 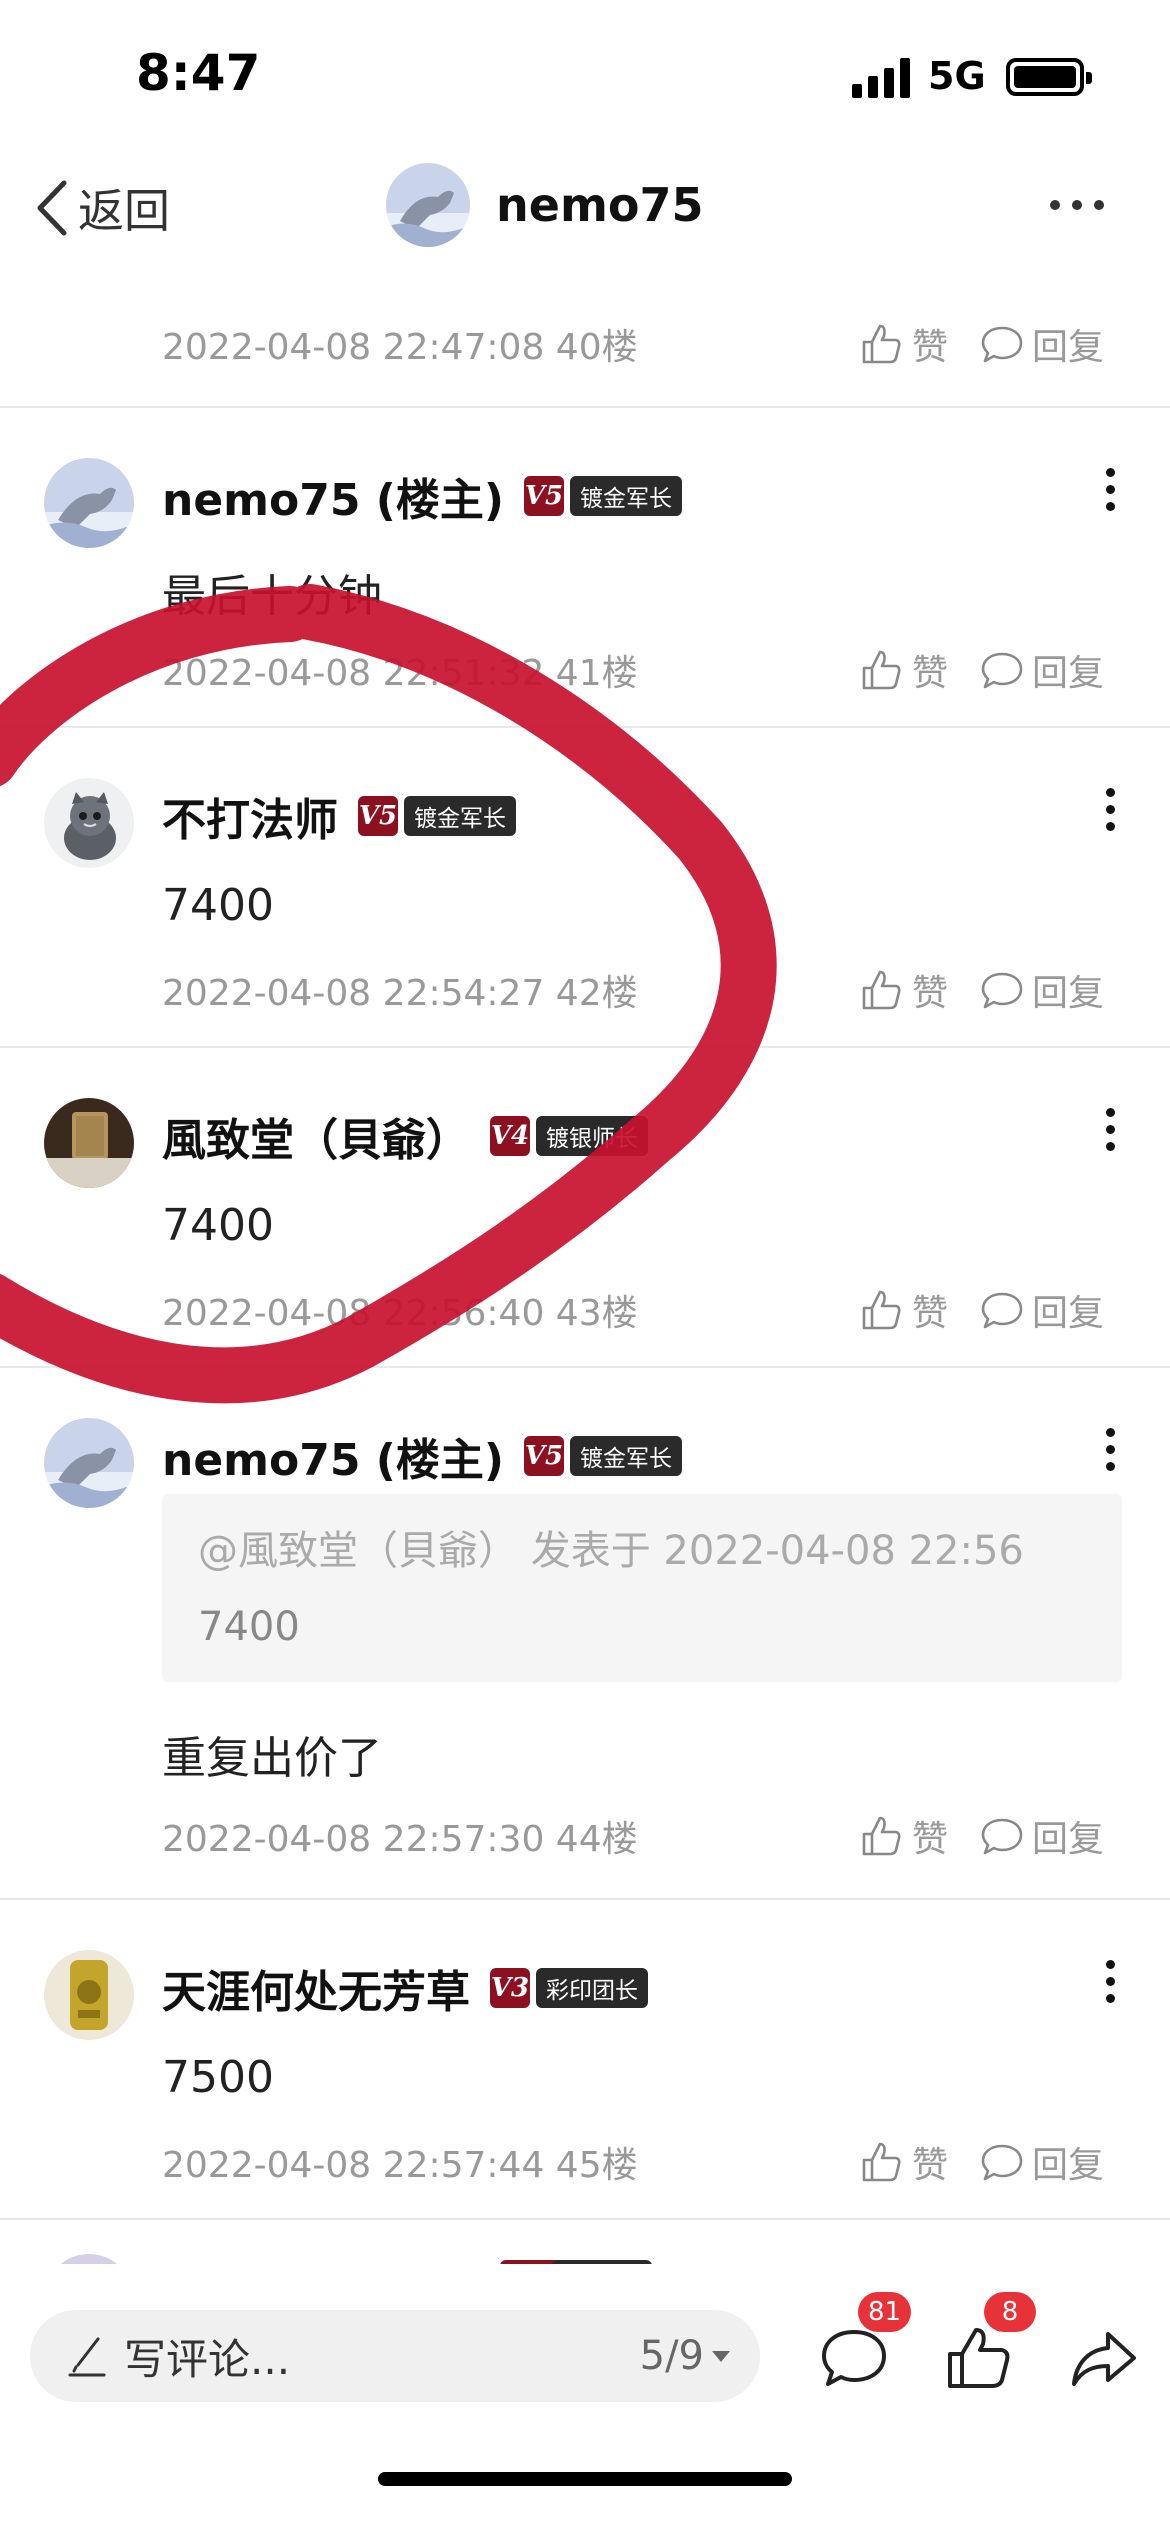 What do you see at coordinates (124, 211) in the screenshot?
I see `back-label: 返回` at bounding box center [124, 211].